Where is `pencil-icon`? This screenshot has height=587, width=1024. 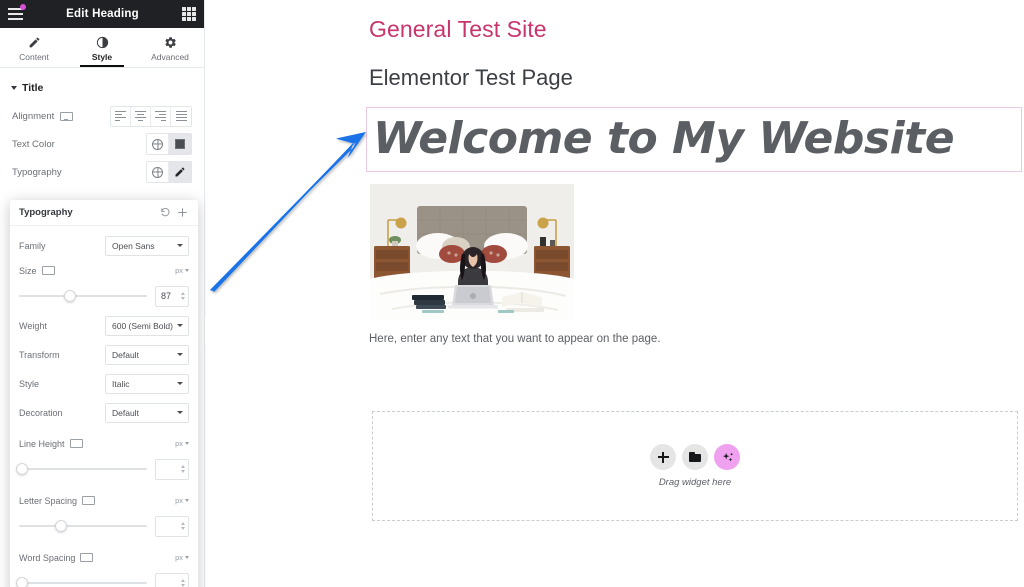 pencil-icon is located at coordinates (34, 42).